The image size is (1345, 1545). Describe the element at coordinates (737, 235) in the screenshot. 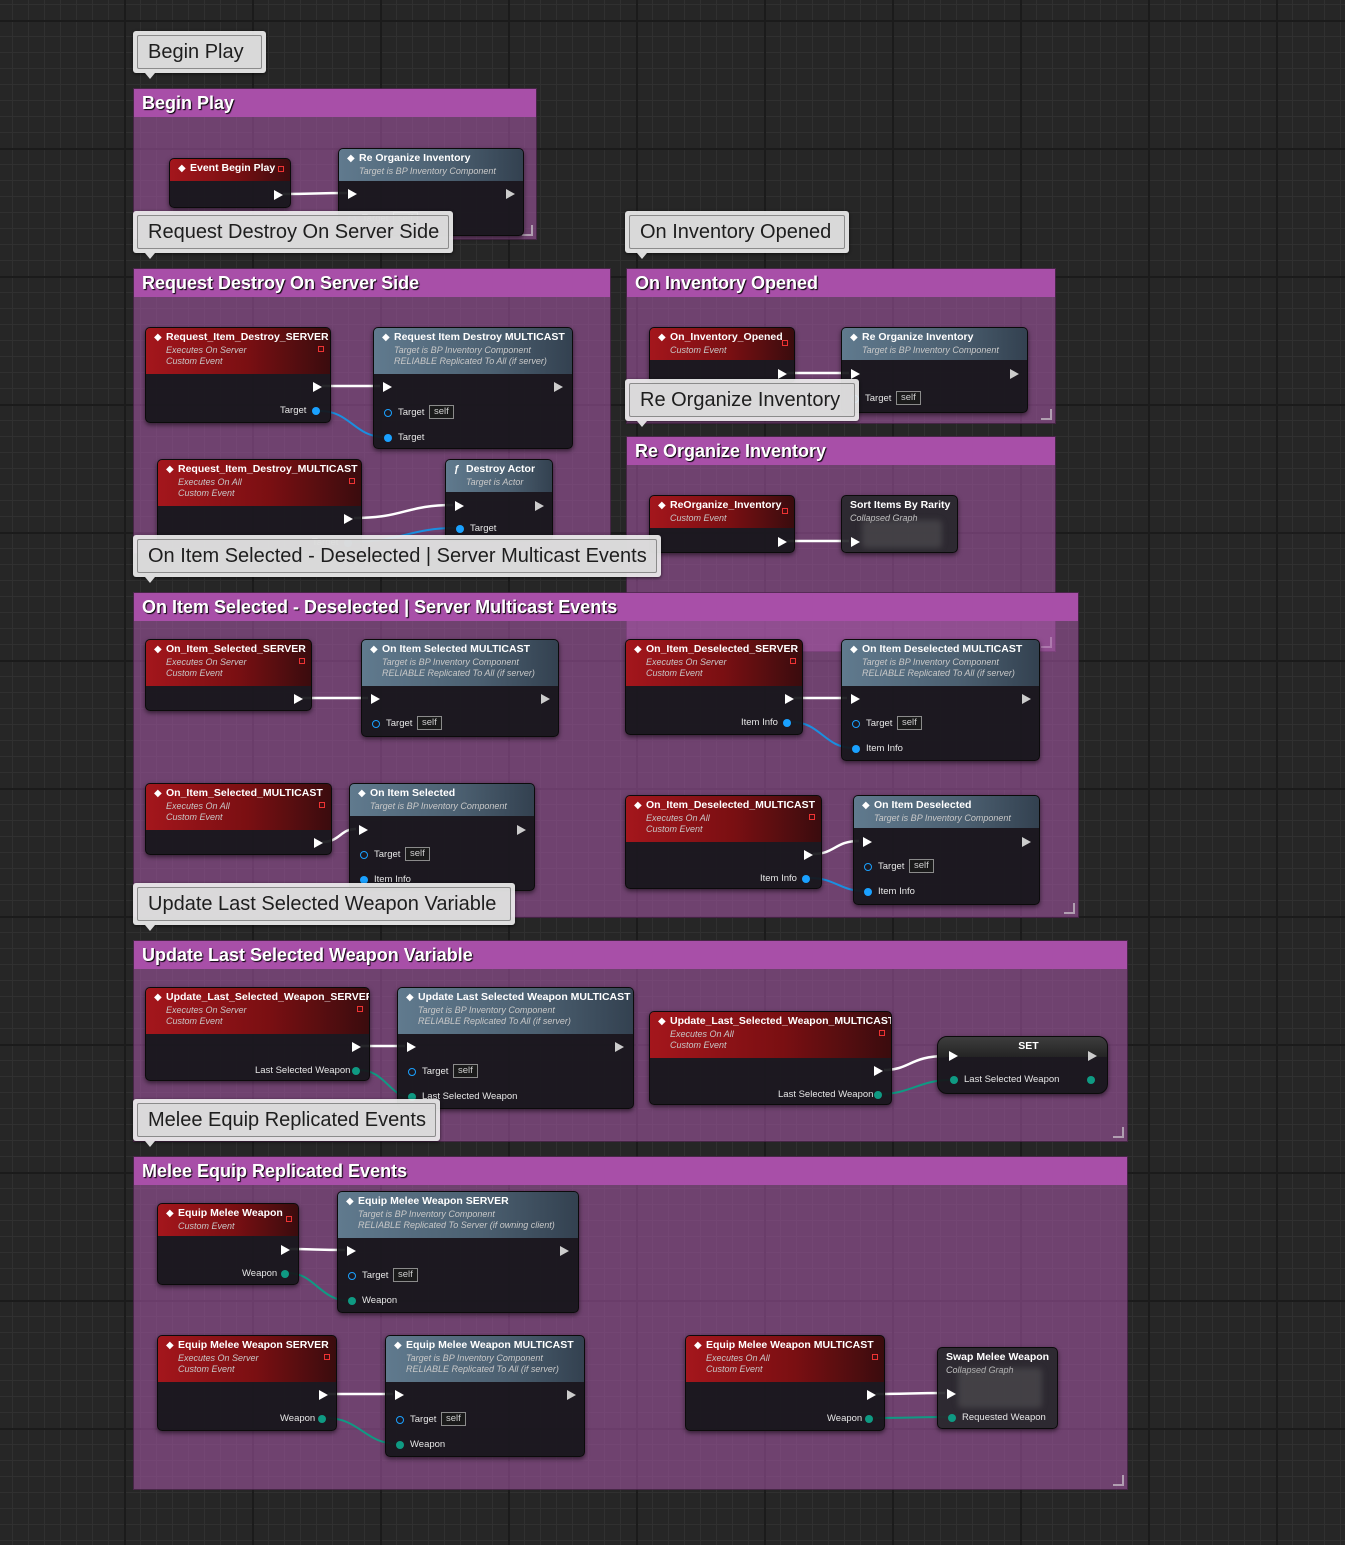

I see `comment-bubble-inventory-opened: On Inventory Opened` at that location.